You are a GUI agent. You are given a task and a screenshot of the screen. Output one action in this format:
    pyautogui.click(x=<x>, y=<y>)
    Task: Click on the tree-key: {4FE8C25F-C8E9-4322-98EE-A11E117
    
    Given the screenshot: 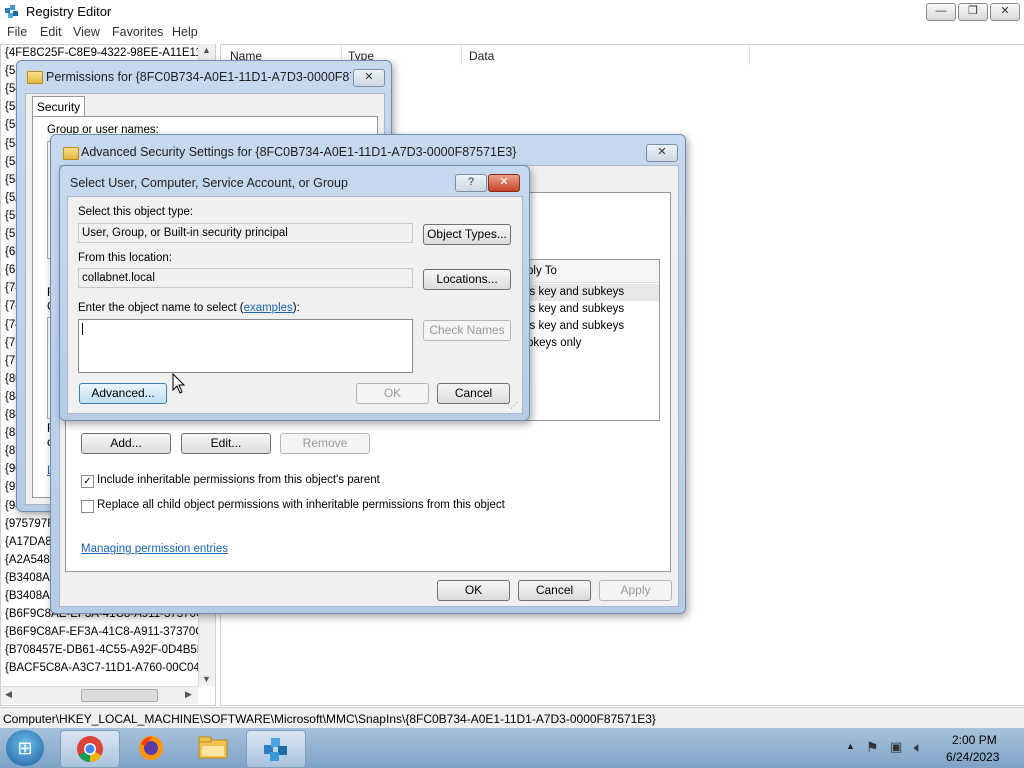 What is the action you would take?
    pyautogui.click(x=106, y=53)
    